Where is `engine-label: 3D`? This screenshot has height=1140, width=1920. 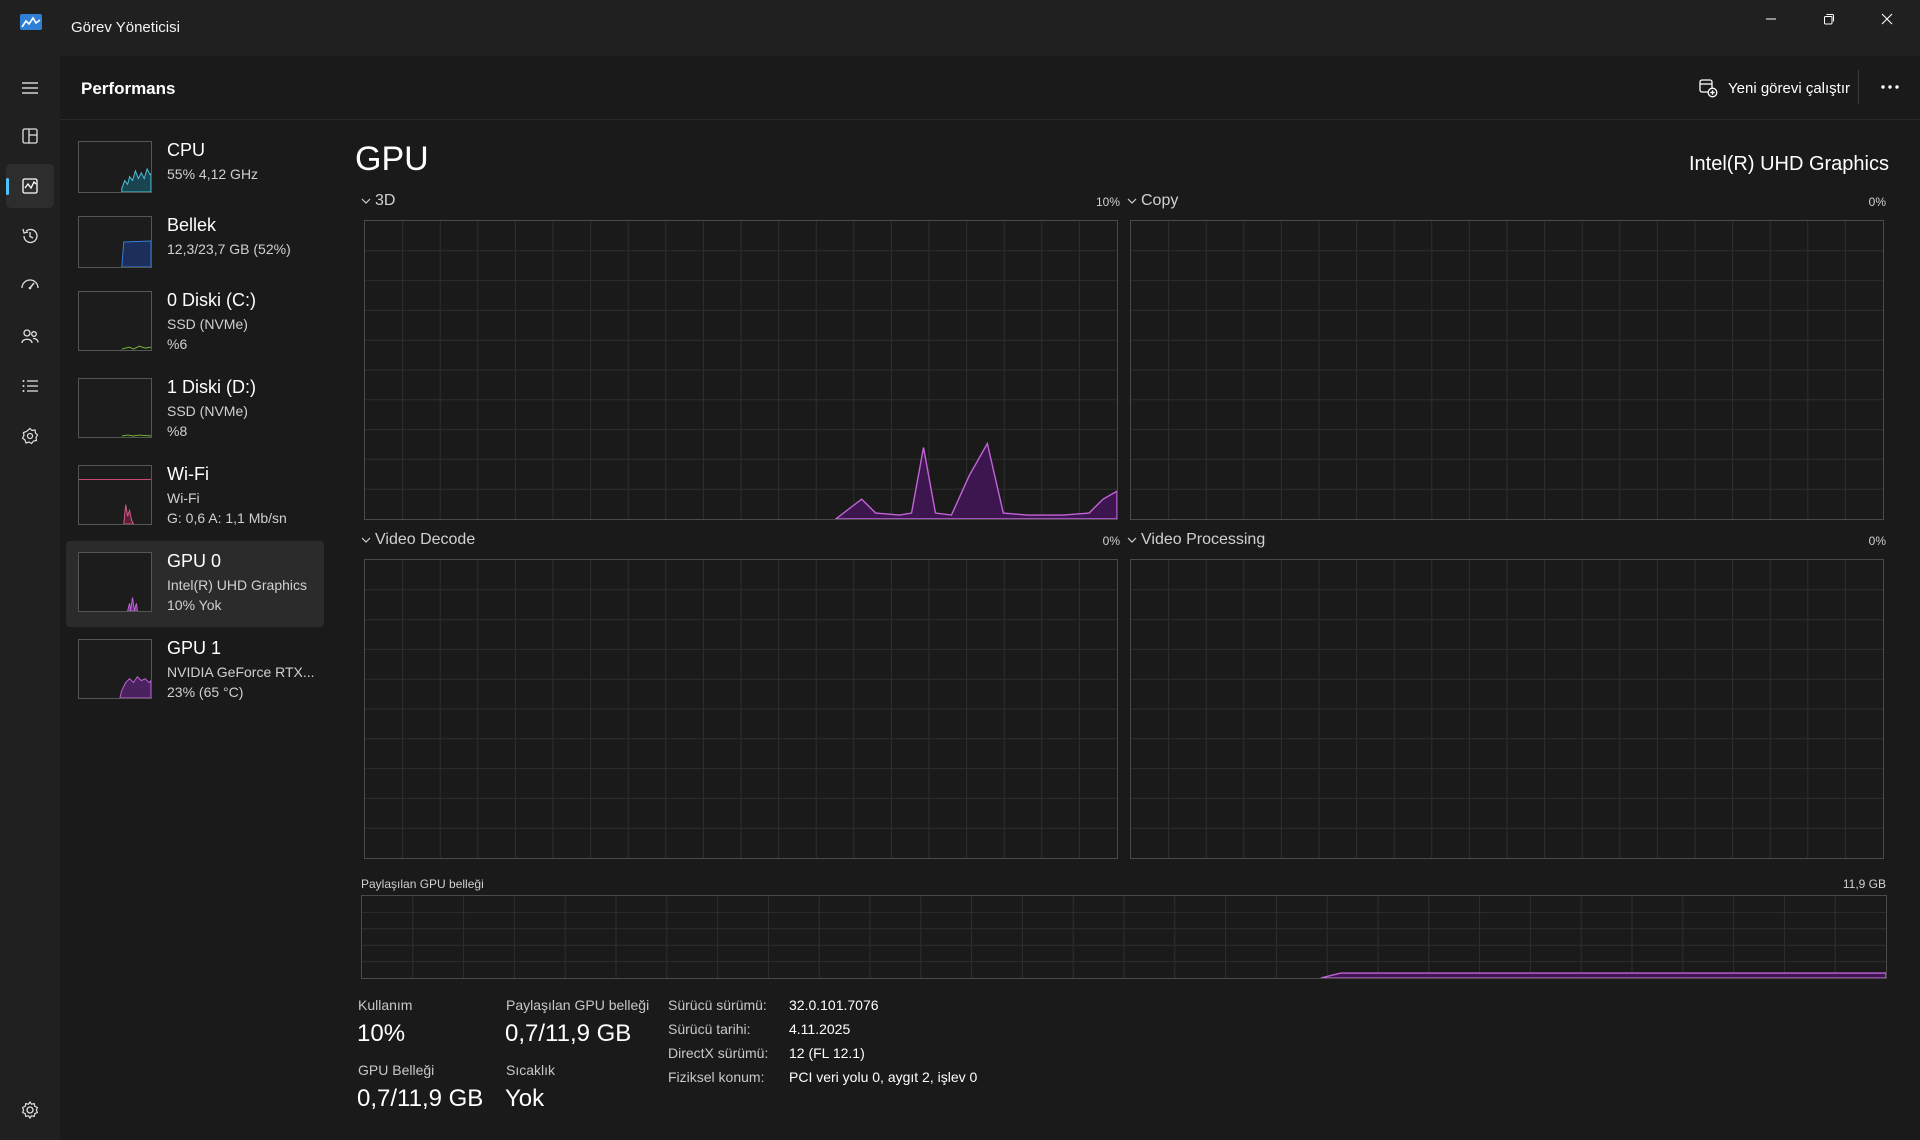
engine-label: 3D is located at coordinates (385, 200).